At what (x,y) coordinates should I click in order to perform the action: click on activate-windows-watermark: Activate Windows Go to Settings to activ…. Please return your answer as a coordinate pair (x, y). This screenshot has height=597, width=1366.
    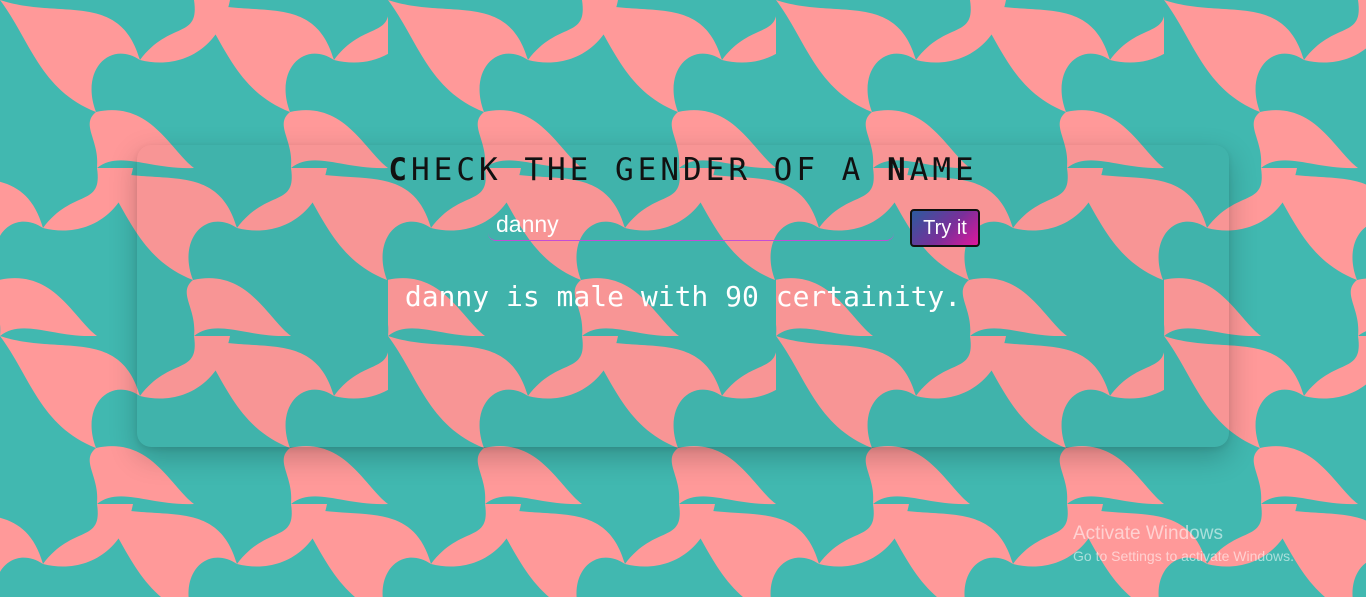
    Looking at the image, I should click on (1183, 544).